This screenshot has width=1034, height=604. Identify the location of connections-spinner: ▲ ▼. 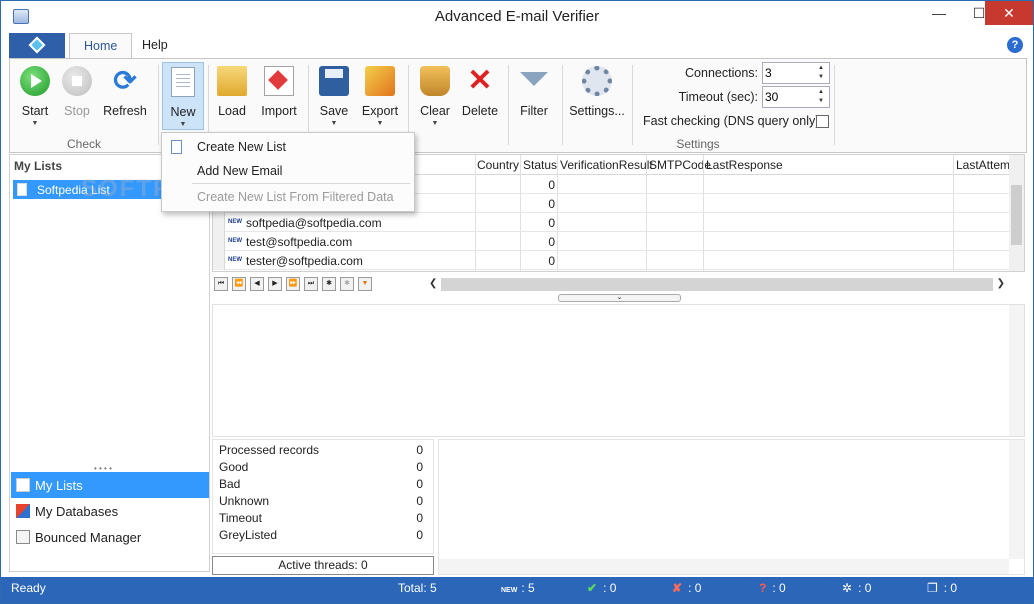
(796, 73).